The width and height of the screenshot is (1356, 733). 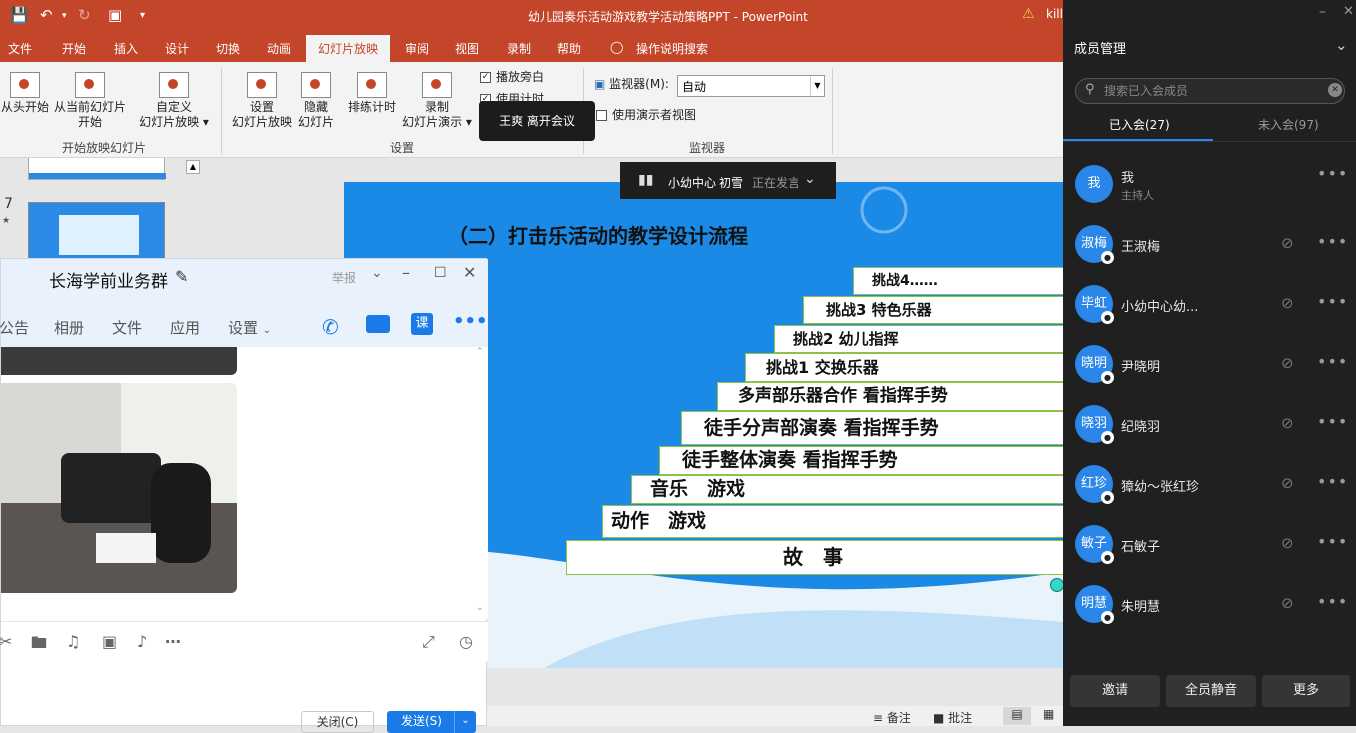 What do you see at coordinates (466, 641) in the screenshot?
I see `history-icon: ◷` at bounding box center [466, 641].